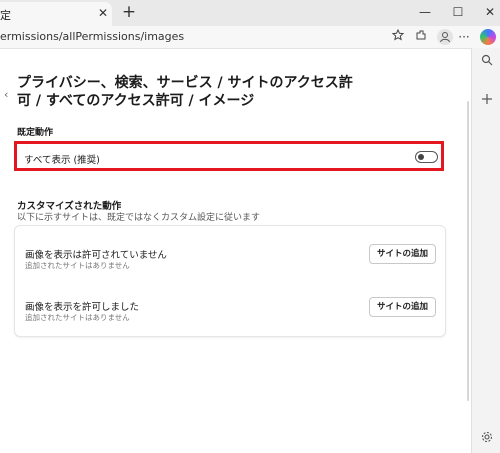 This screenshot has height=453, width=500. I want to click on toggle-knob, so click(421, 157).